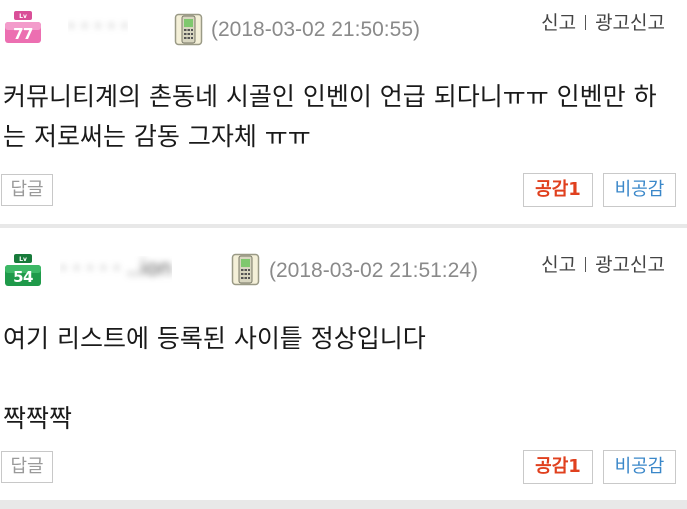  I want to click on level-badge: Lv 77, so click(23, 27).